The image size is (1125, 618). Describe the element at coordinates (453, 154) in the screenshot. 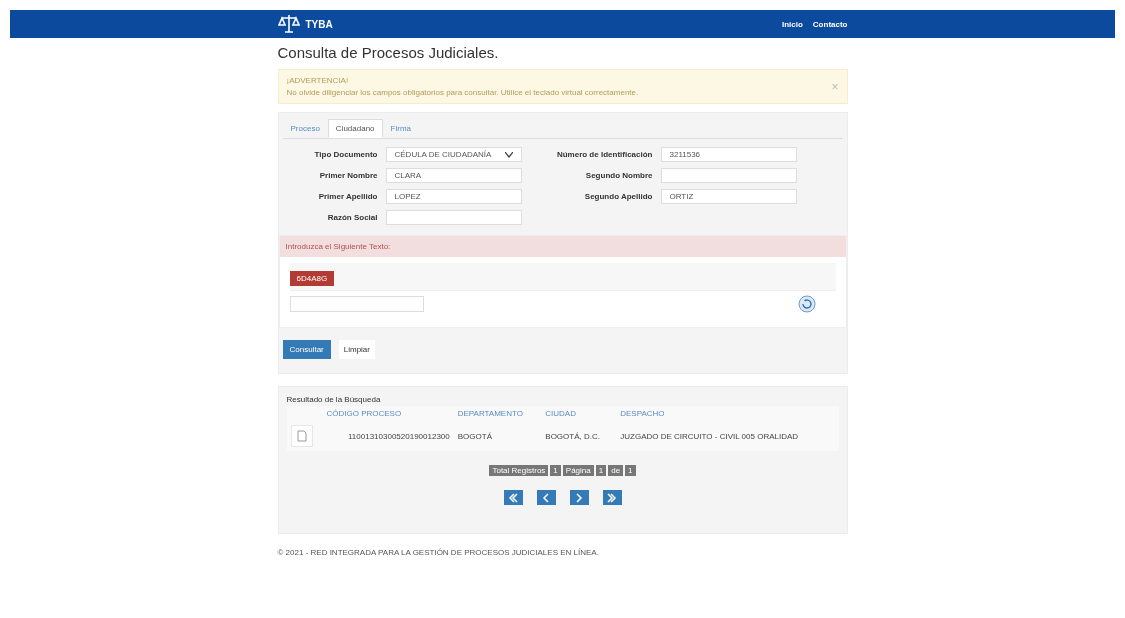

I see `document-type-select: CÉDULA DE CIUDADANÍA` at that location.